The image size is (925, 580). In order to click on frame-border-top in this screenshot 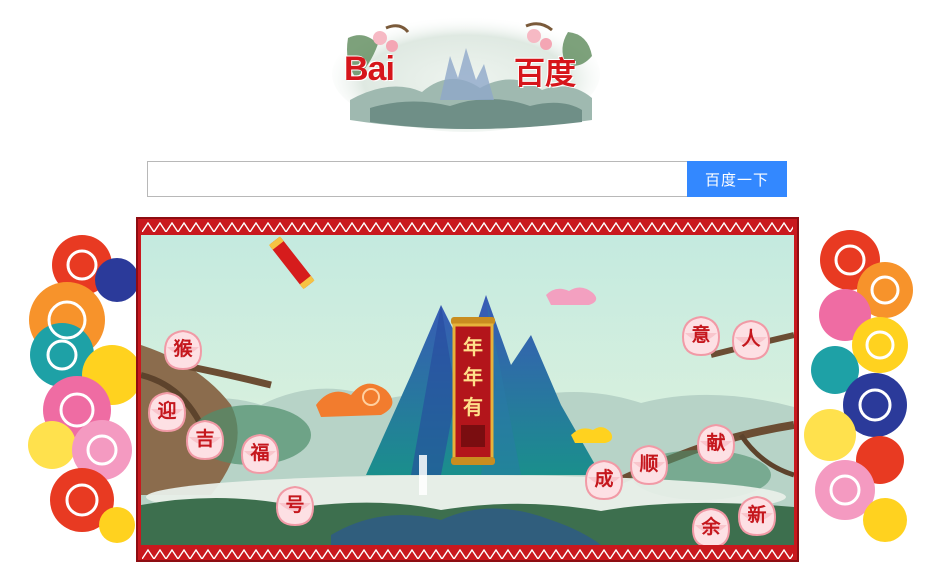, I will do `click(467, 227)`.